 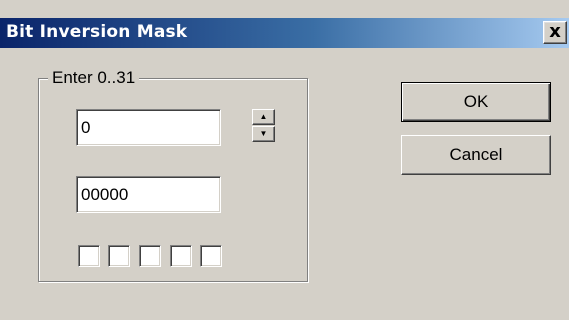 I want to click on decimal-value-input, so click(x=148, y=127).